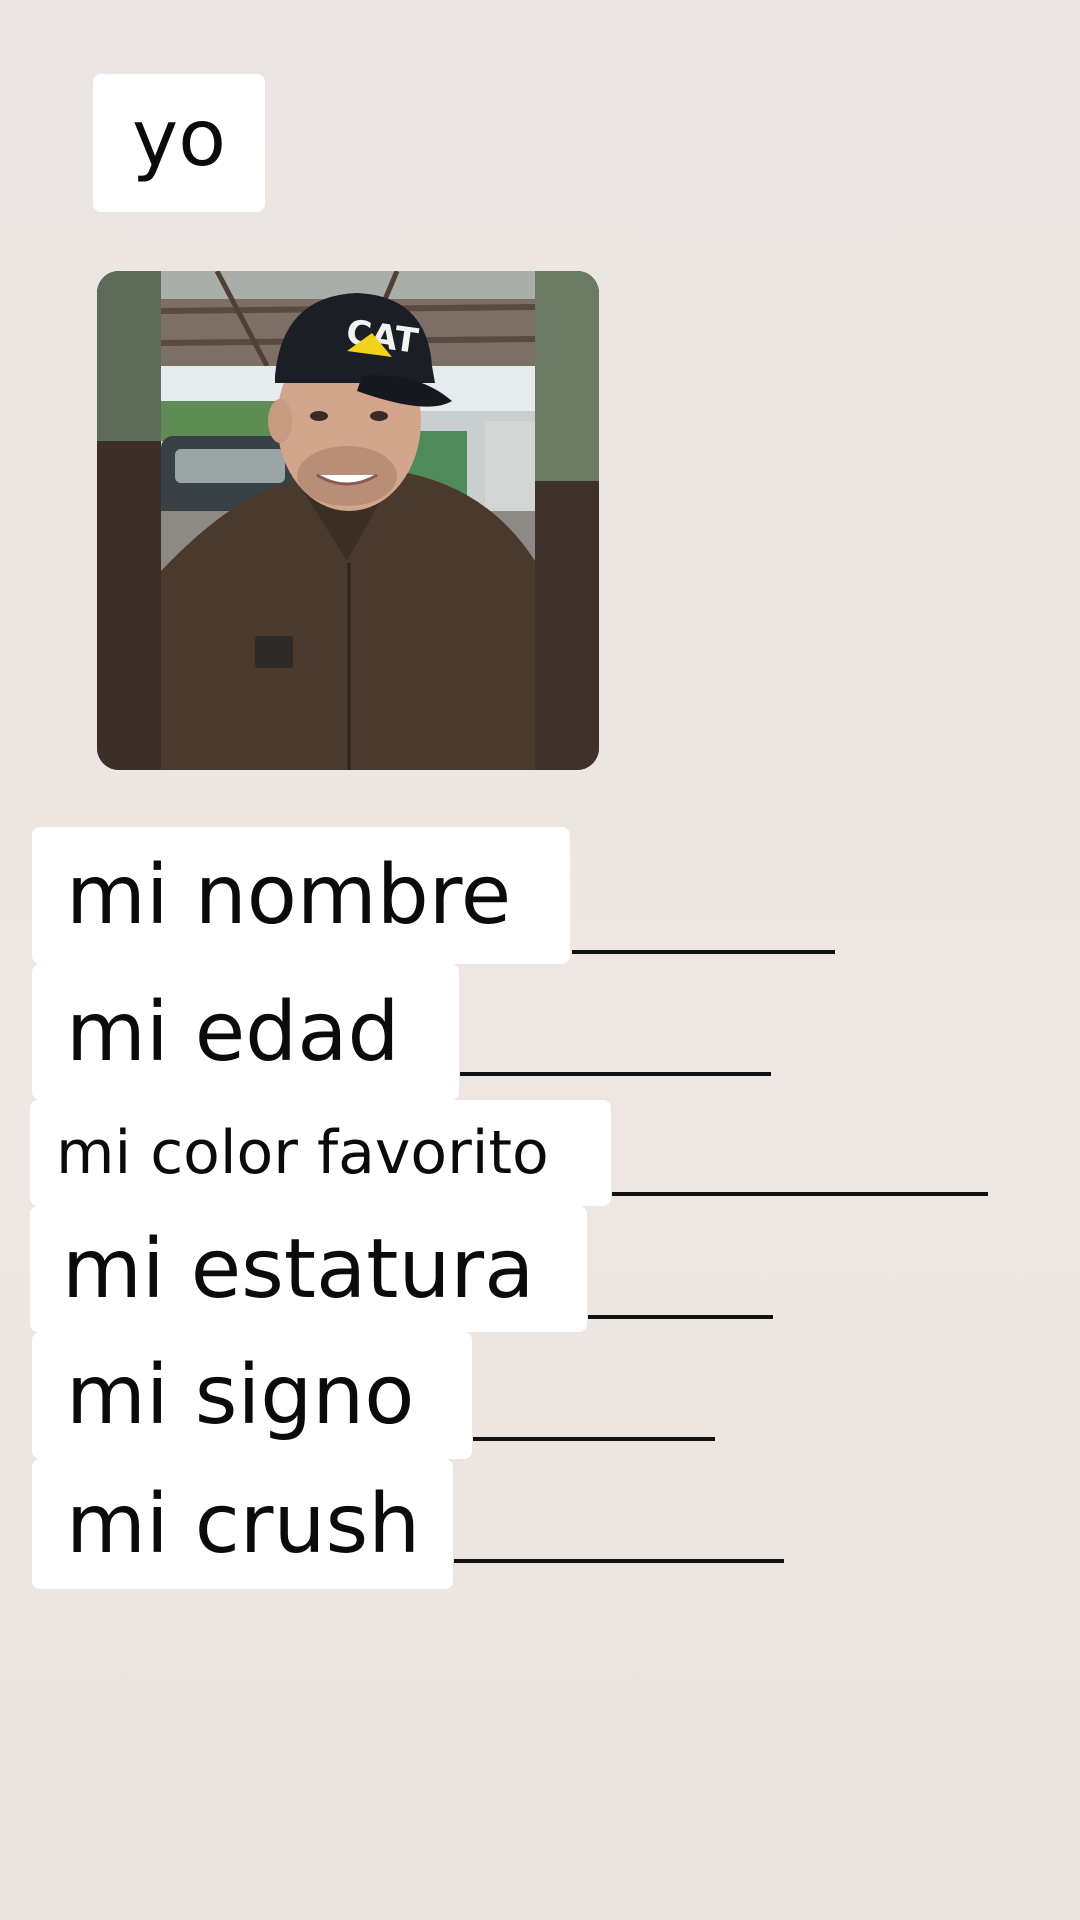  What do you see at coordinates (594, 1439) in the screenshot?
I see `answer-line-signo` at bounding box center [594, 1439].